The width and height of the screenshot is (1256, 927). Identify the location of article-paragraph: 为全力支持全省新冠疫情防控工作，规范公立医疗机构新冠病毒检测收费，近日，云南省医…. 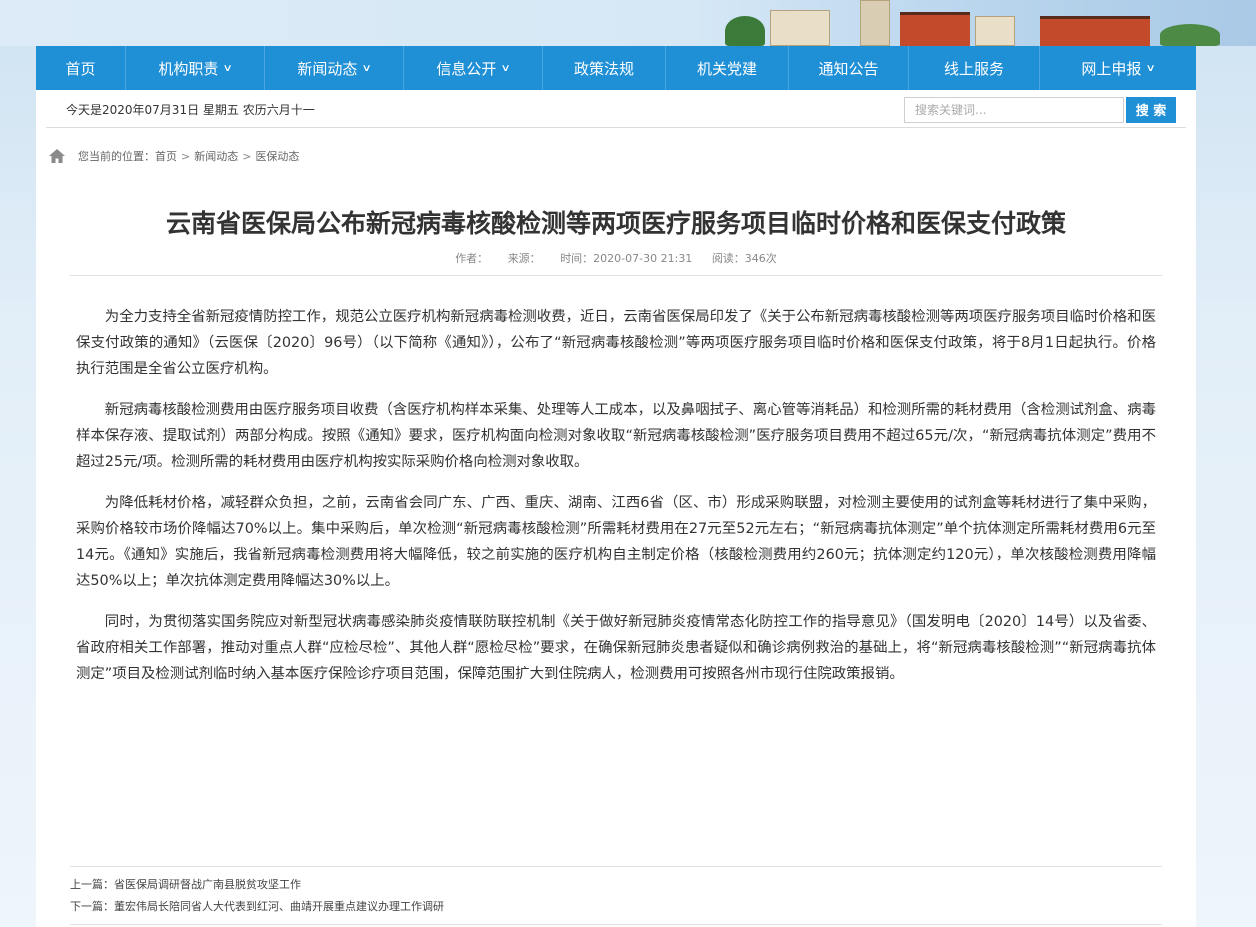
(616, 343).